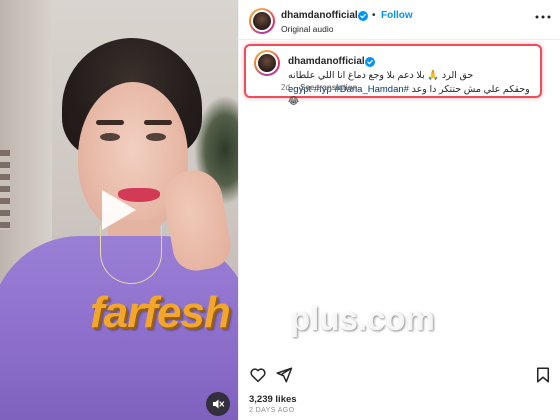 Image resolution: width=560 pixels, height=420 pixels. Describe the element at coordinates (399, 376) in the screenshot. I see `action-bar` at that location.